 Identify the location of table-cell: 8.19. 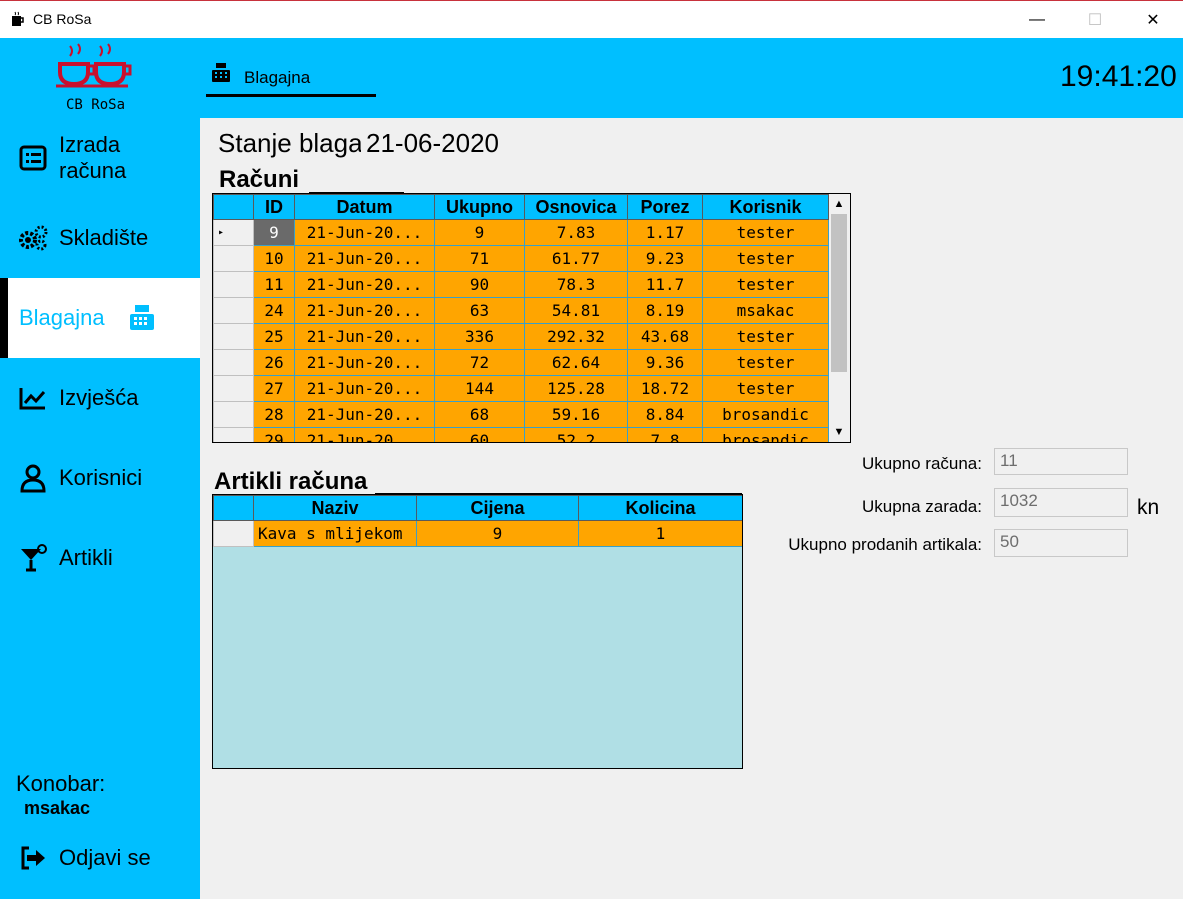
(665, 310).